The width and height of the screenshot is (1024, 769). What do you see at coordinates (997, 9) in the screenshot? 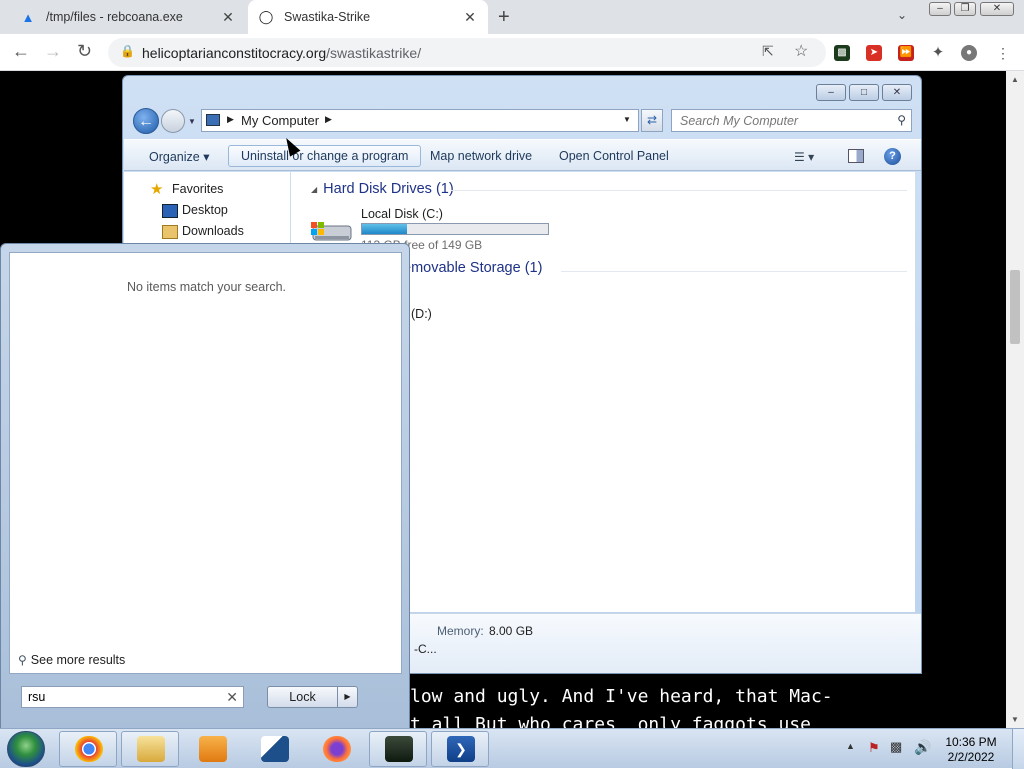
I see `close-window-button: ✕` at bounding box center [997, 9].